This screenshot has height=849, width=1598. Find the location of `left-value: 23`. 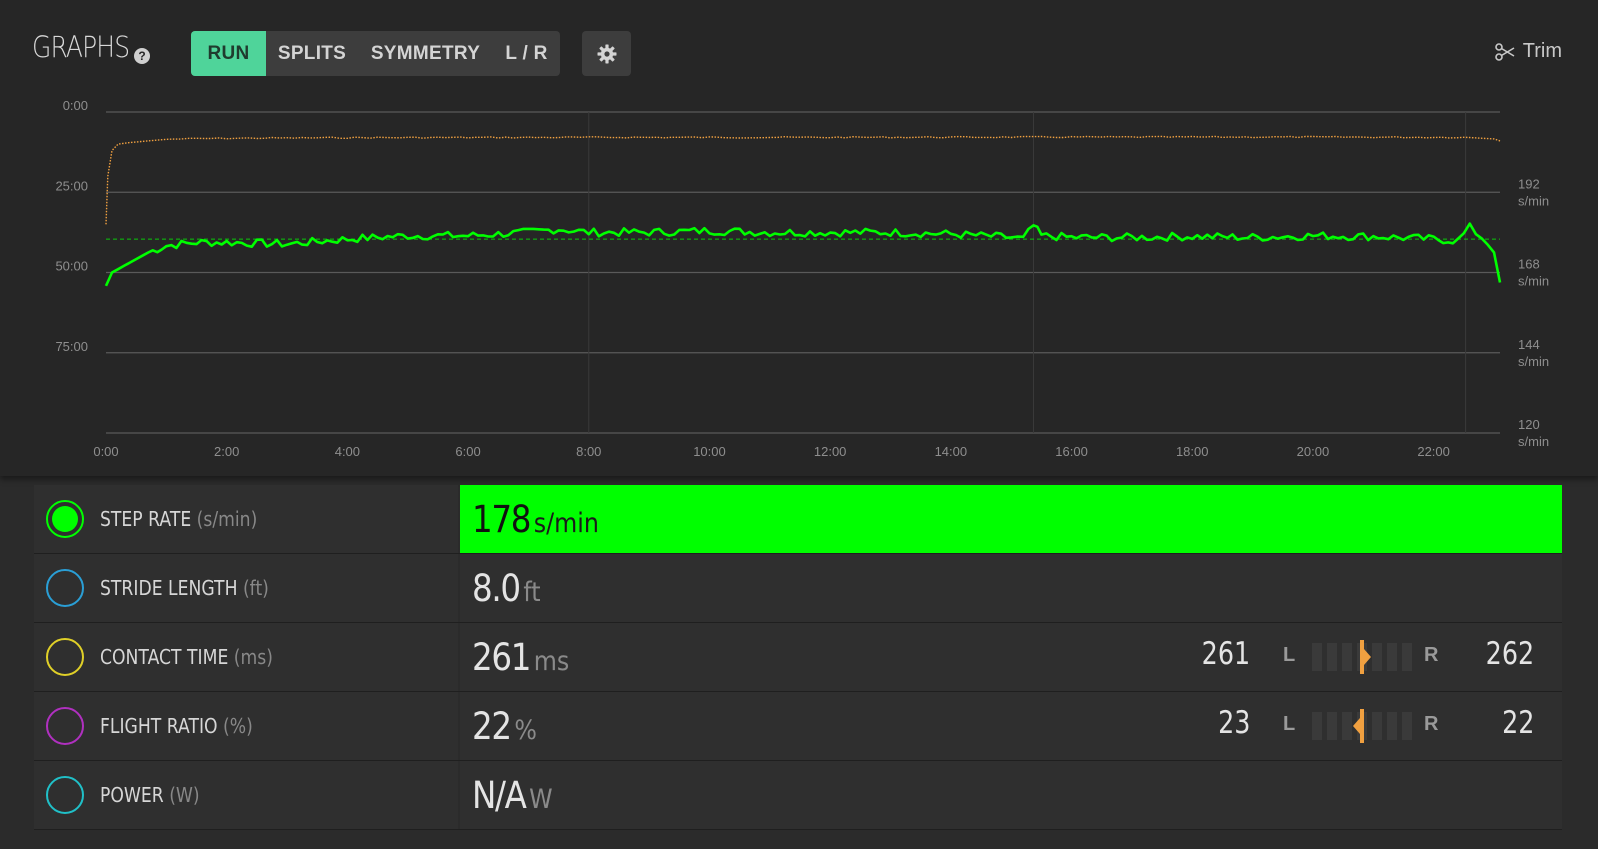

left-value: 23 is located at coordinates (1233, 723).